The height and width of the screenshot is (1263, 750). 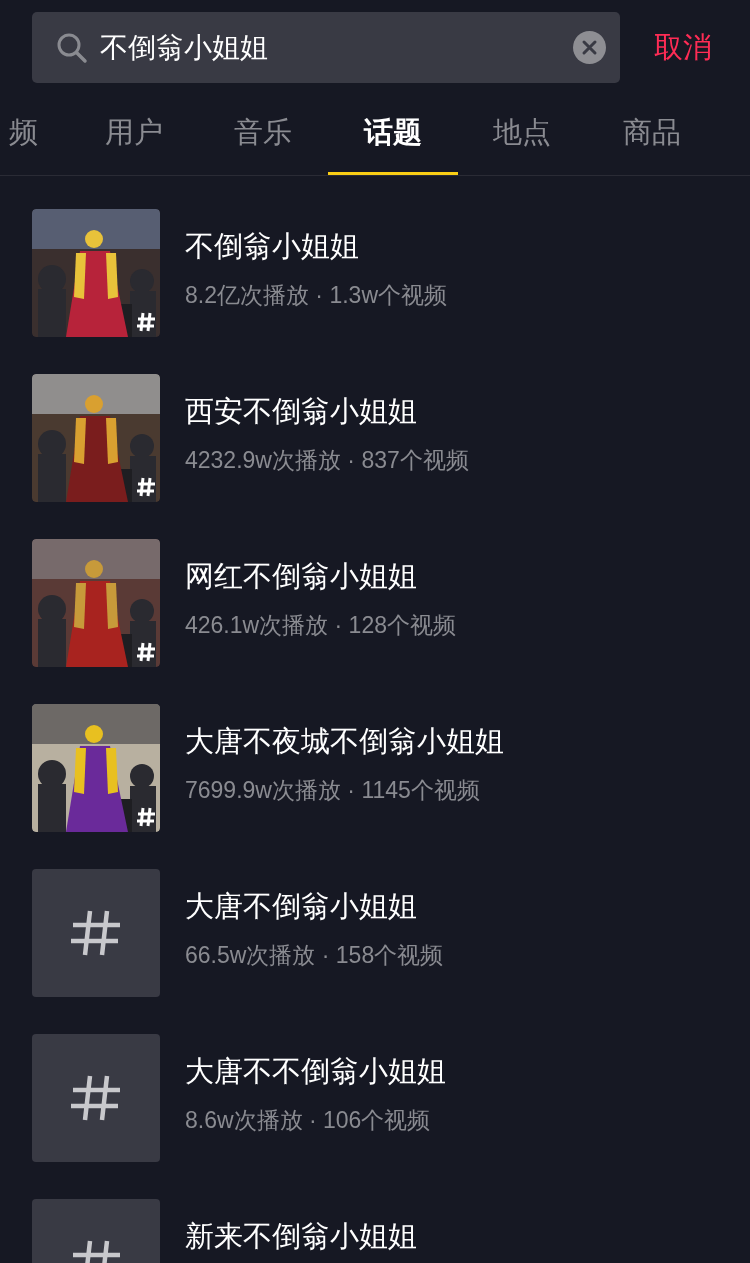 What do you see at coordinates (314, 955) in the screenshot?
I see `topic-stats: 66.5w次播放 · 158个视频` at bounding box center [314, 955].